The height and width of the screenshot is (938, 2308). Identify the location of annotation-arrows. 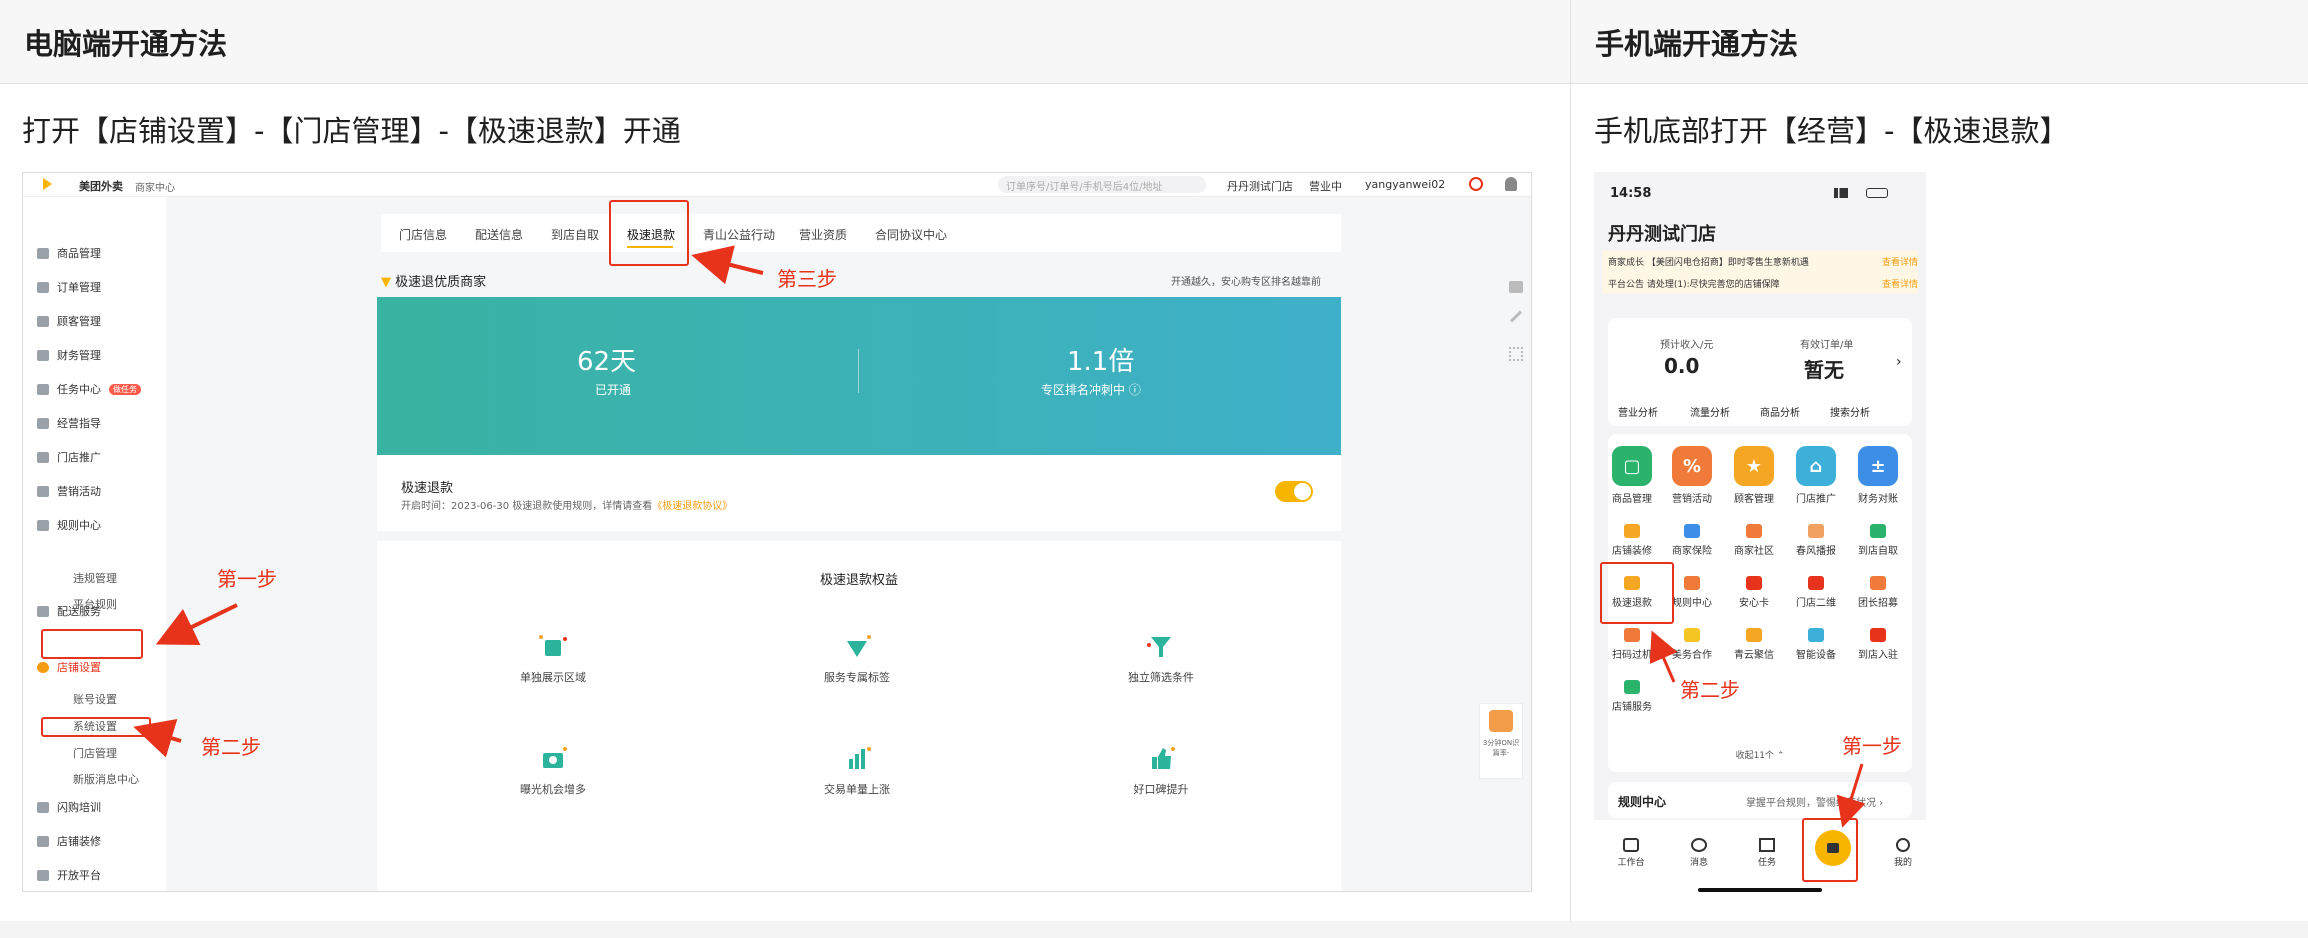
(448, 501).